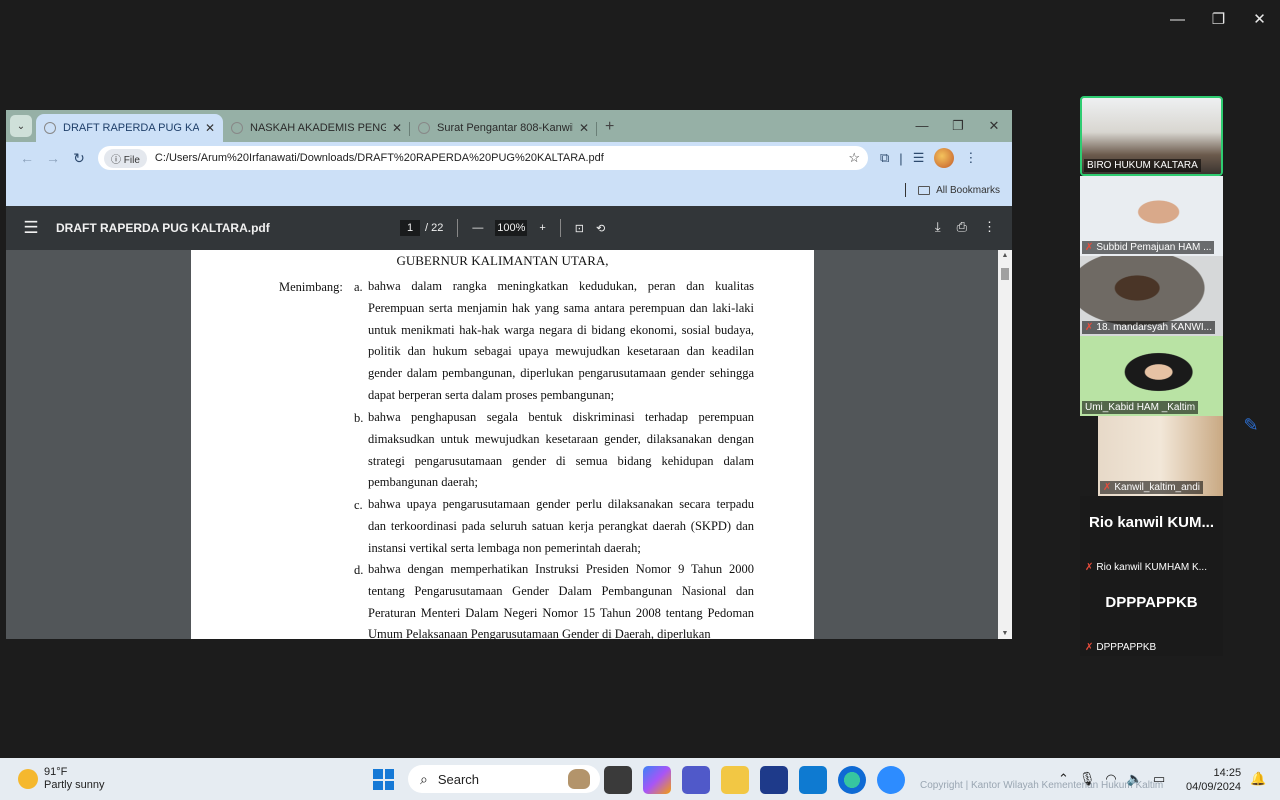 The image size is (1280, 800). What do you see at coordinates (53, 158) in the screenshot?
I see `forward-icon: →` at bounding box center [53, 158].